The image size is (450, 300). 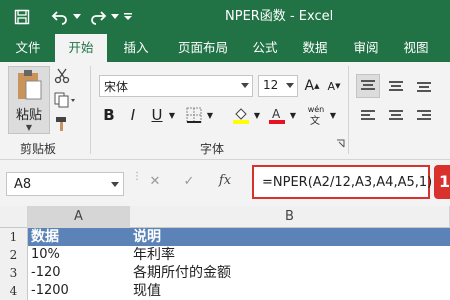 I want to click on tab-home: 开始, so click(x=81, y=48).